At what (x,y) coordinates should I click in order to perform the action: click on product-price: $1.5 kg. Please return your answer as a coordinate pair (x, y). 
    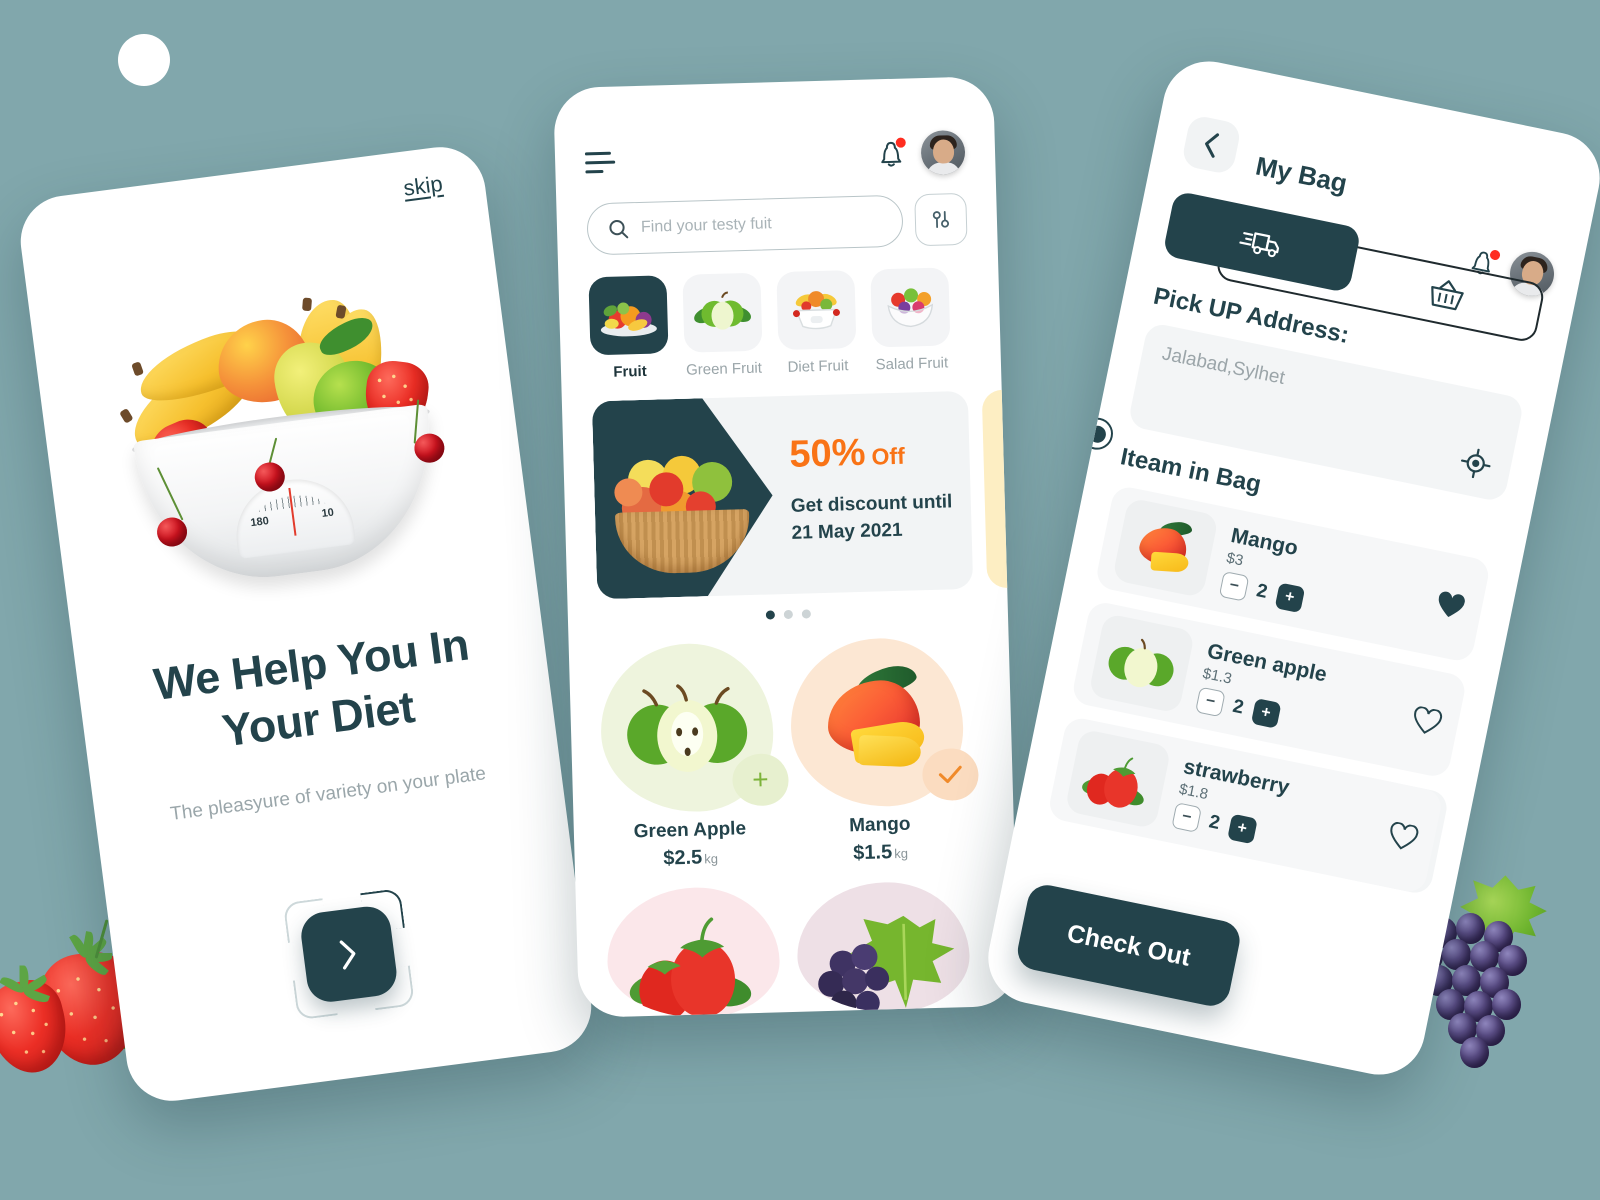
    Looking at the image, I should click on (880, 853).